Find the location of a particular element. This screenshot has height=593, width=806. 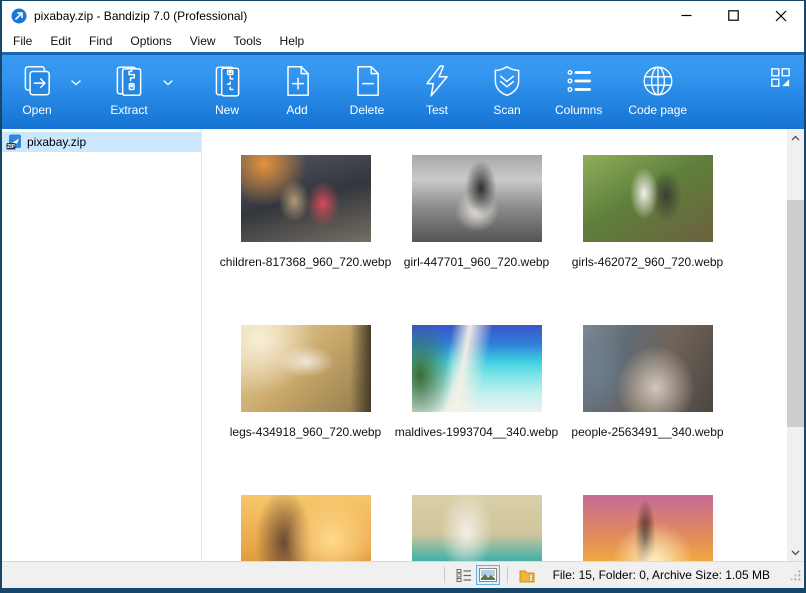

svg-text: ZIP is located at coordinates (11, 147).